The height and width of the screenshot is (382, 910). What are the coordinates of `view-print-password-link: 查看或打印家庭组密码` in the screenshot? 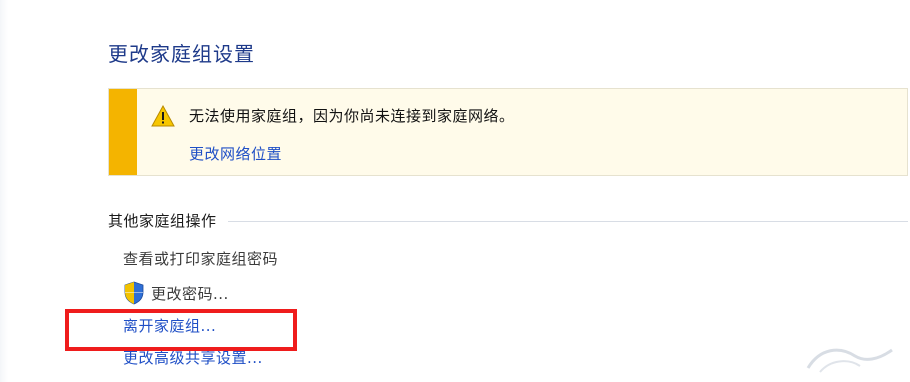 It's located at (200, 258).